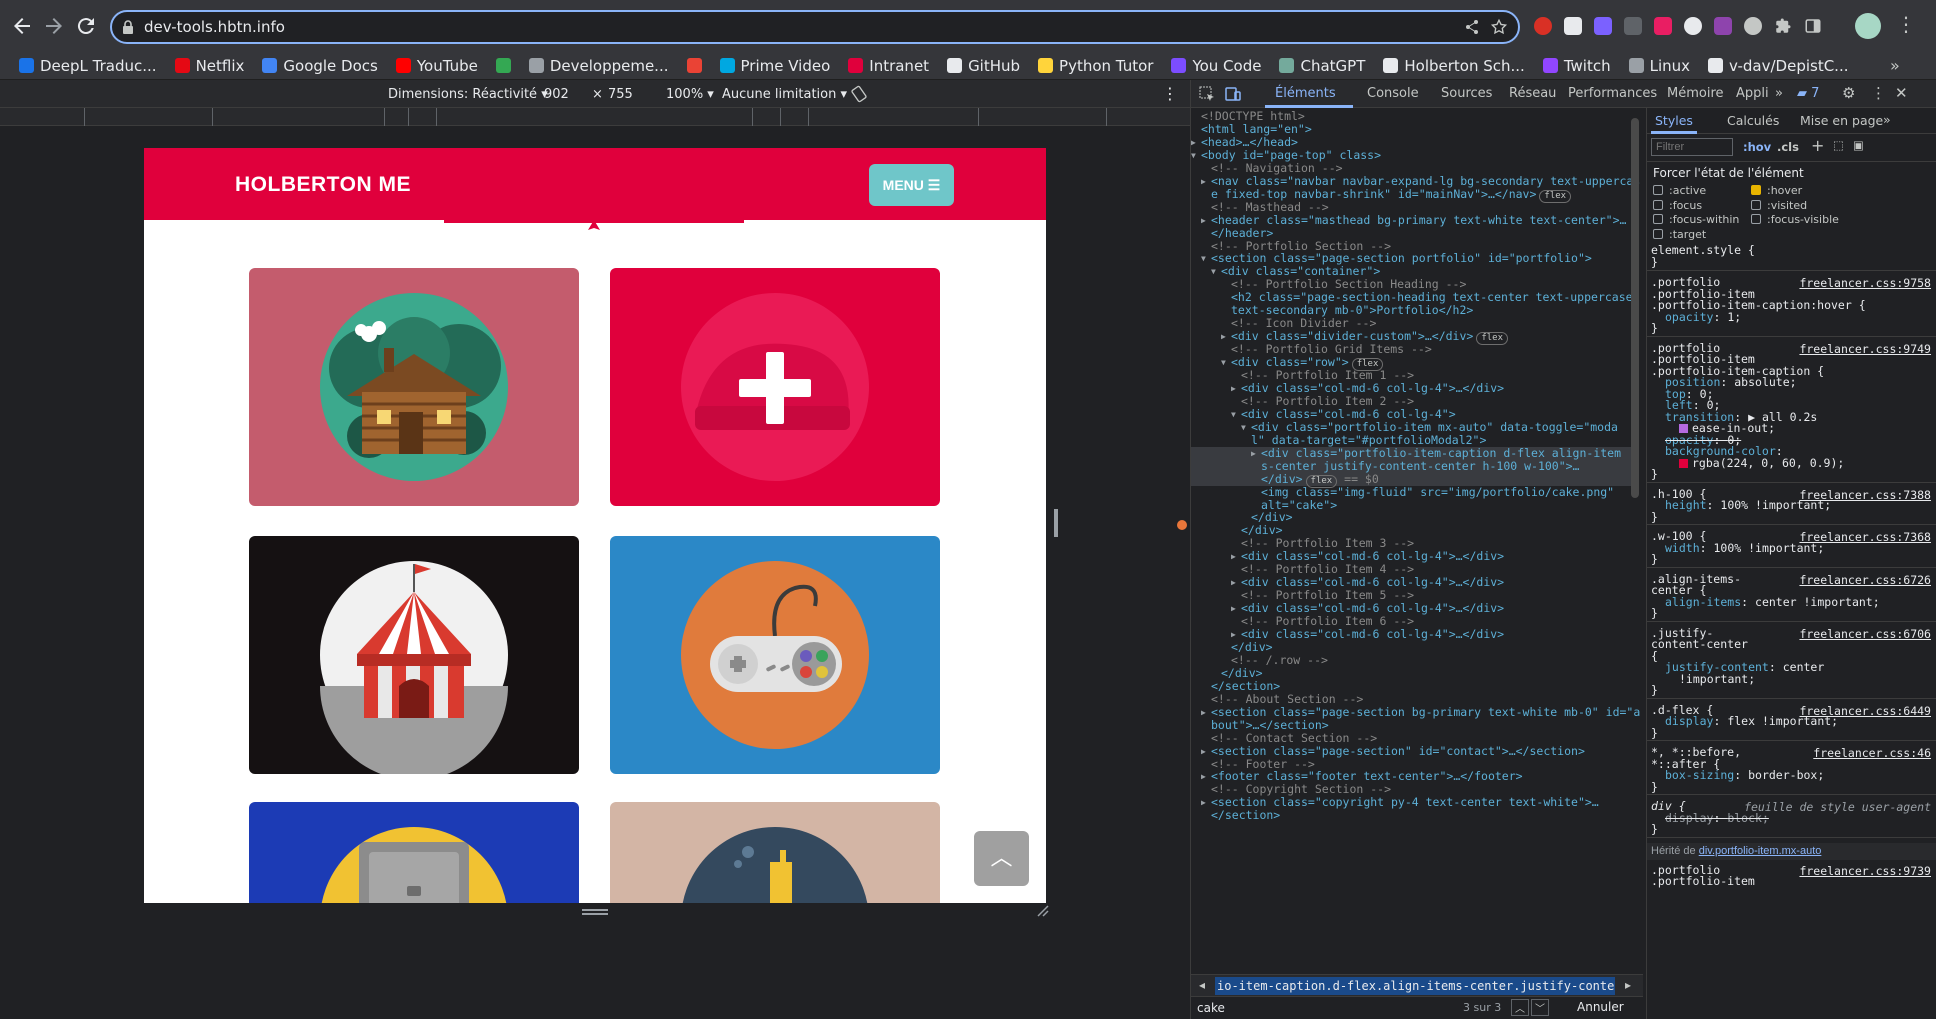 The height and width of the screenshot is (1019, 1936). Describe the element at coordinates (1788, 147) in the screenshot. I see `cls-toggle: .cls` at that location.